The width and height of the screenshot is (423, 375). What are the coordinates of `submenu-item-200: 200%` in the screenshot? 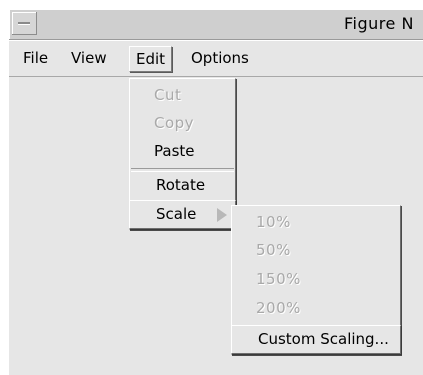 It's located at (316, 308).